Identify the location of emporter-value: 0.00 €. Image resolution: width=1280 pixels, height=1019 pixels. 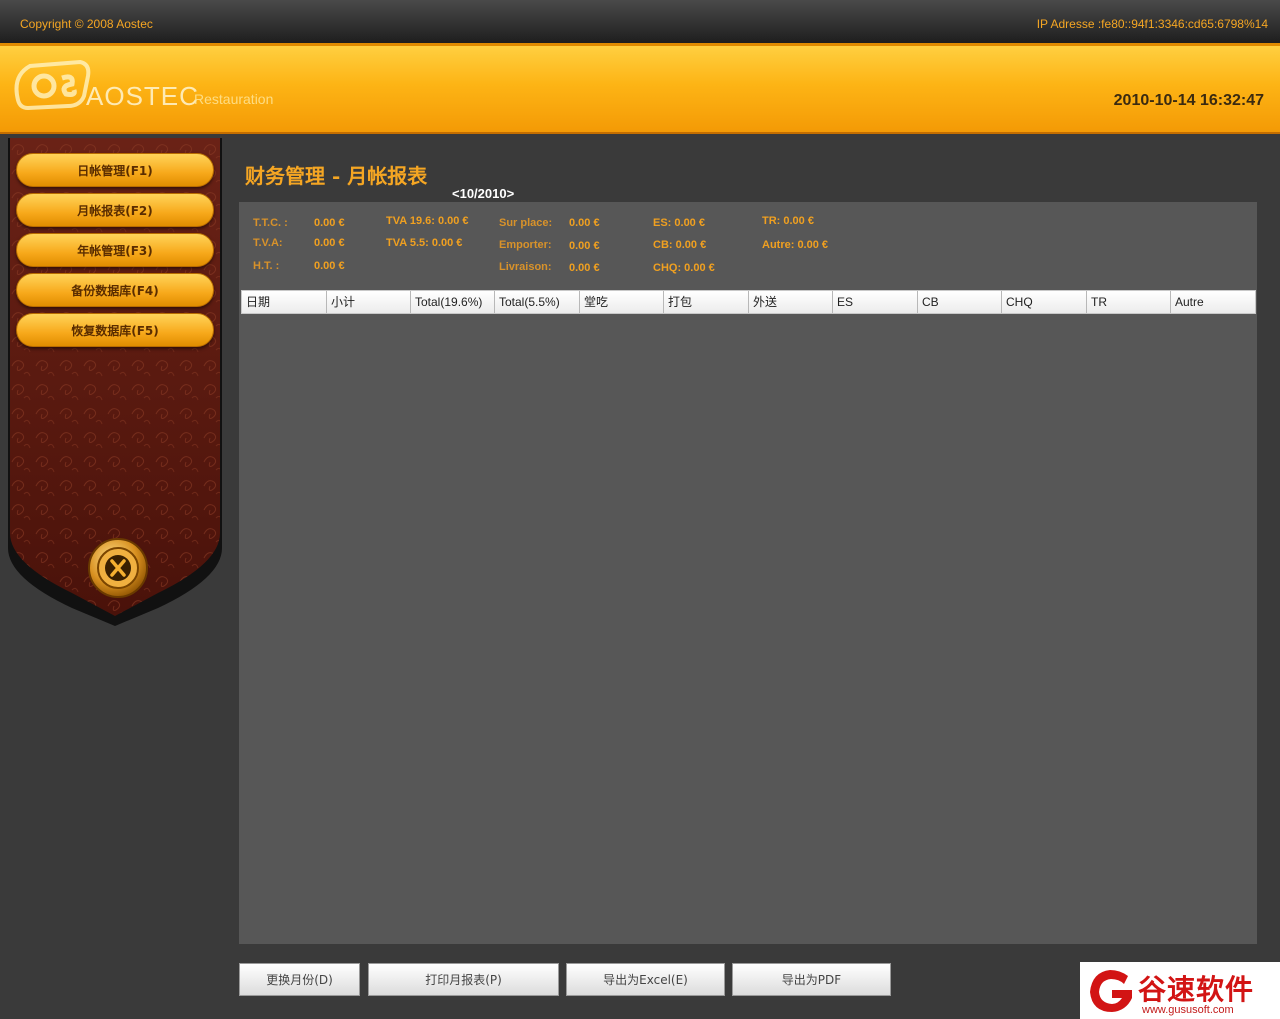
(584, 246).